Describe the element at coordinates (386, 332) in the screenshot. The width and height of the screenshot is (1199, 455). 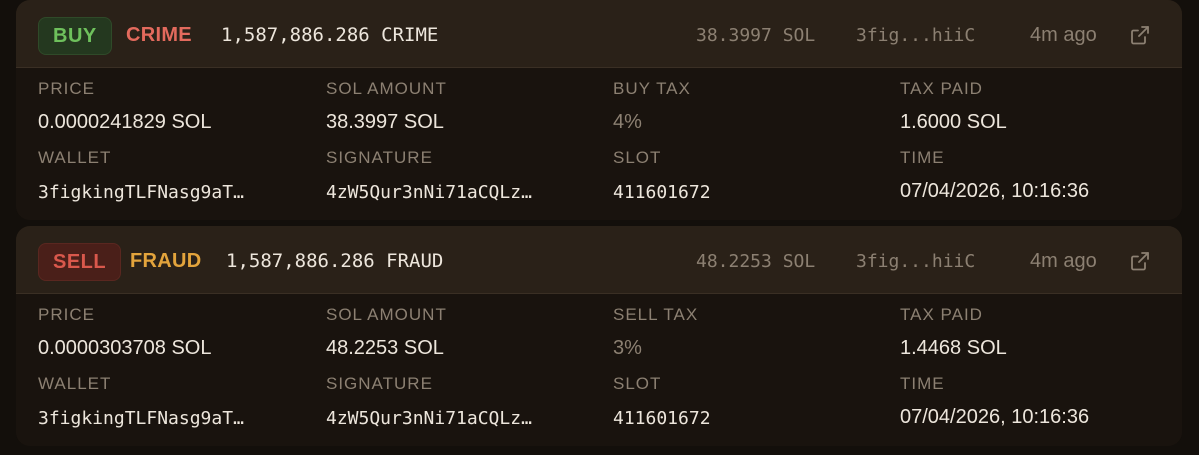
I see `sol-amount-field: SOL AMOUNT 48.2253 SOL` at that location.